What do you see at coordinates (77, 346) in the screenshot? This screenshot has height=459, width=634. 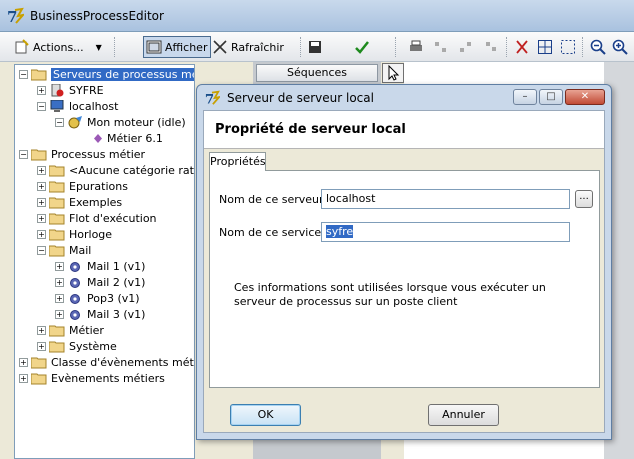 I see `tree-node-systeme: + Système` at bounding box center [77, 346].